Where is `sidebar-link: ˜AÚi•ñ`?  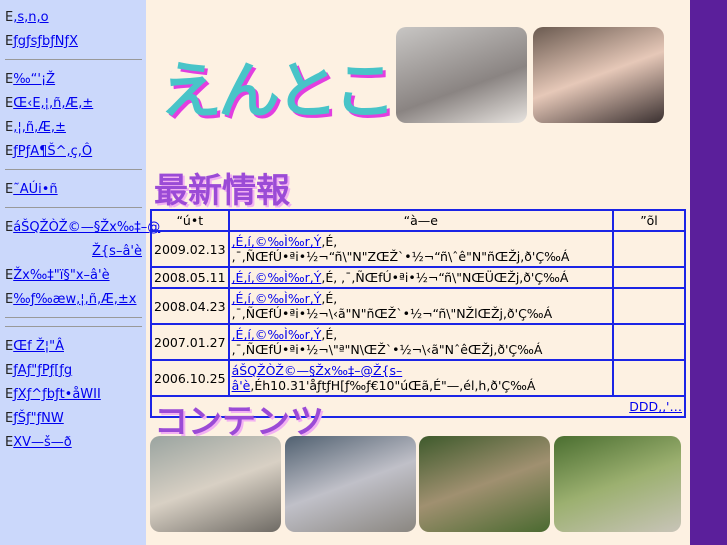
sidebar-link: ˜AÚi•ñ is located at coordinates (35, 189).